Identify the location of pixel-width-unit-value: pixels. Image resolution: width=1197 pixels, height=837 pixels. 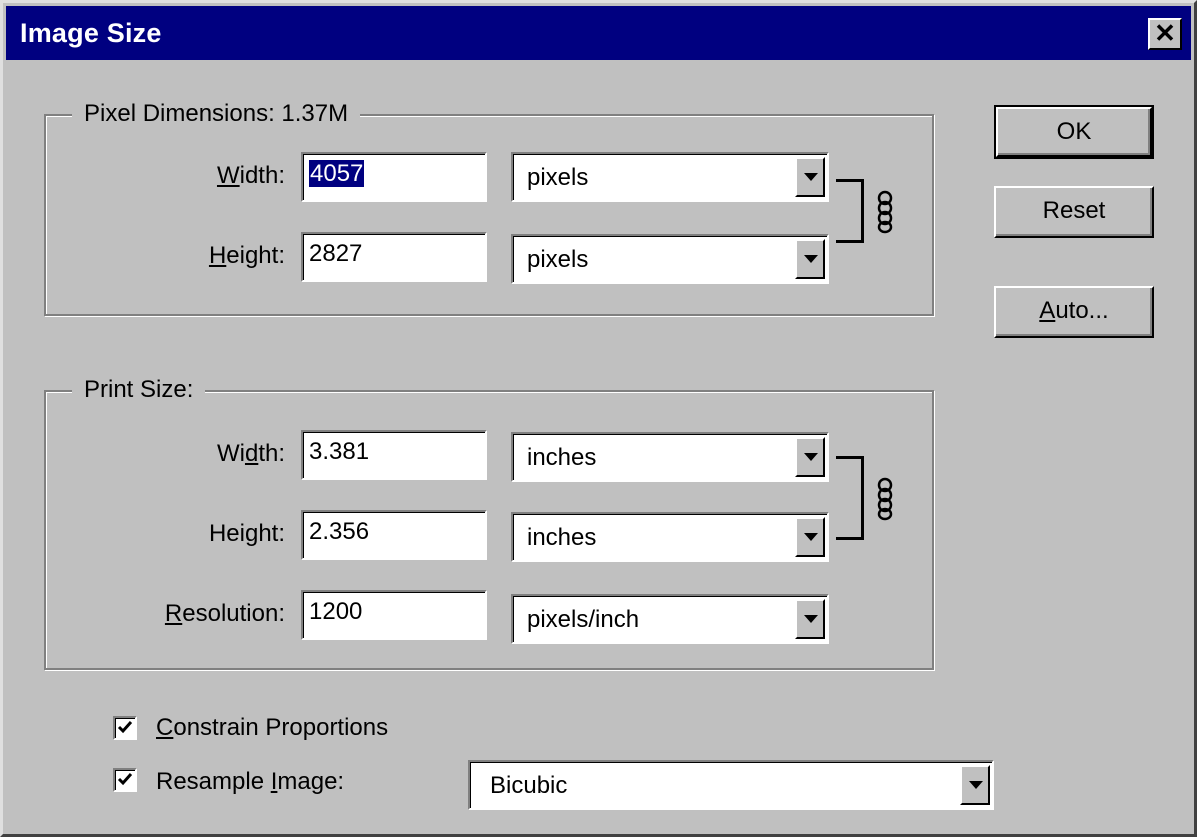
(558, 177).